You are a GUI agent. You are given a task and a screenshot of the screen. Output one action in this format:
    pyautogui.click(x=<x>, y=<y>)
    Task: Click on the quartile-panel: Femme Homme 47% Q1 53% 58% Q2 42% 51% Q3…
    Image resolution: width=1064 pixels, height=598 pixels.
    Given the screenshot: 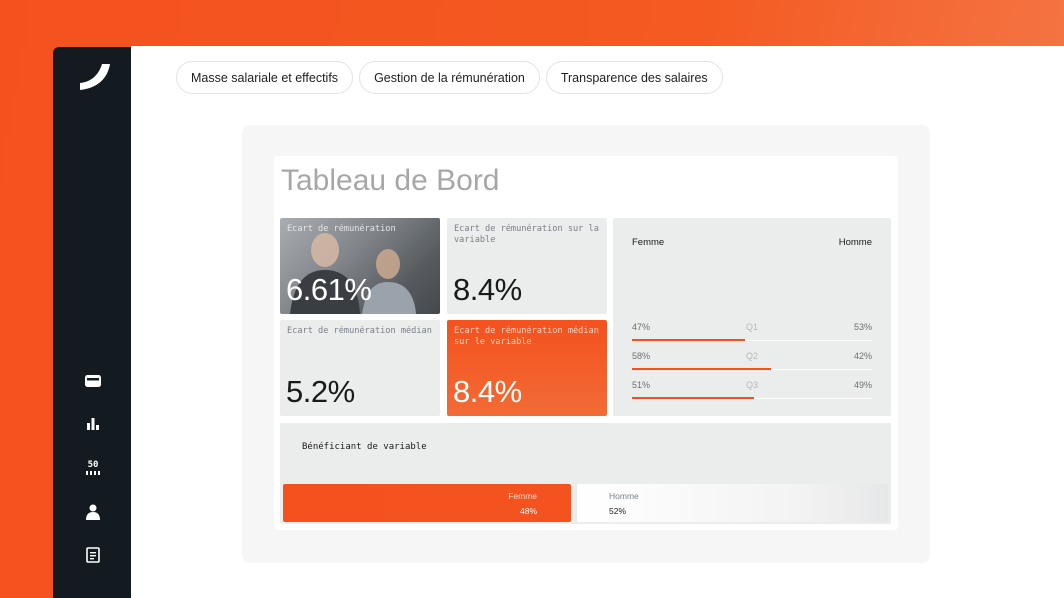 What is the action you would take?
    pyautogui.click(x=752, y=317)
    